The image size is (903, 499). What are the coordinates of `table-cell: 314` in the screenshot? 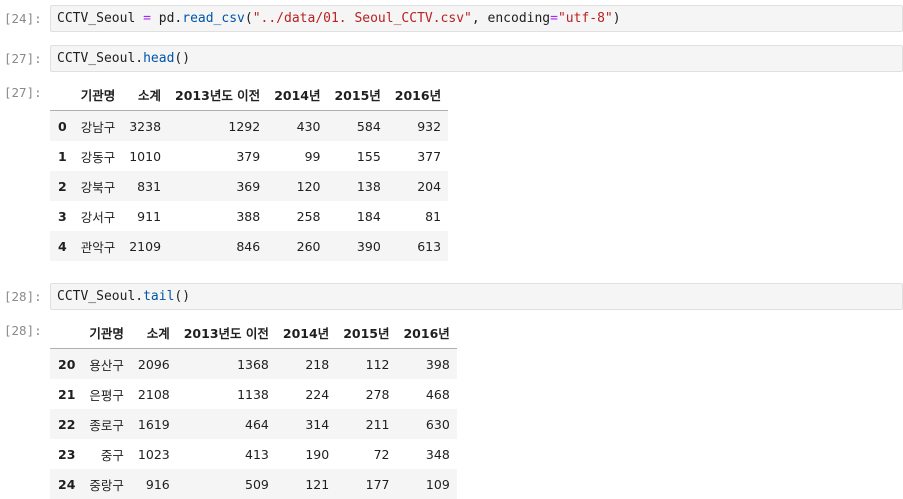 It's located at (317, 424).